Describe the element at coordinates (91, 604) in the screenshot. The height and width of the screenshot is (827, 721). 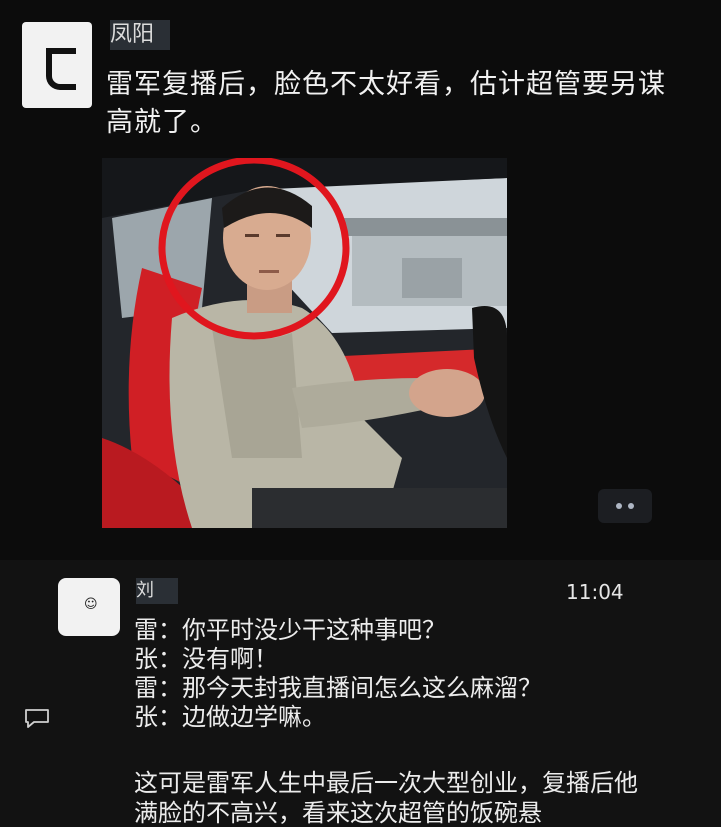
I see `smile-icon: ☺` at that location.